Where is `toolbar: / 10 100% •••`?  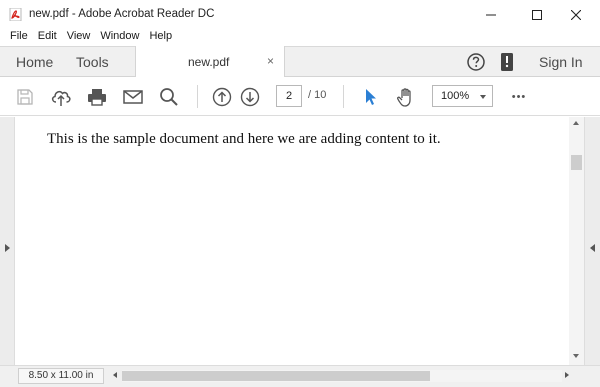 toolbar: / 10 100% ••• is located at coordinates (300, 96).